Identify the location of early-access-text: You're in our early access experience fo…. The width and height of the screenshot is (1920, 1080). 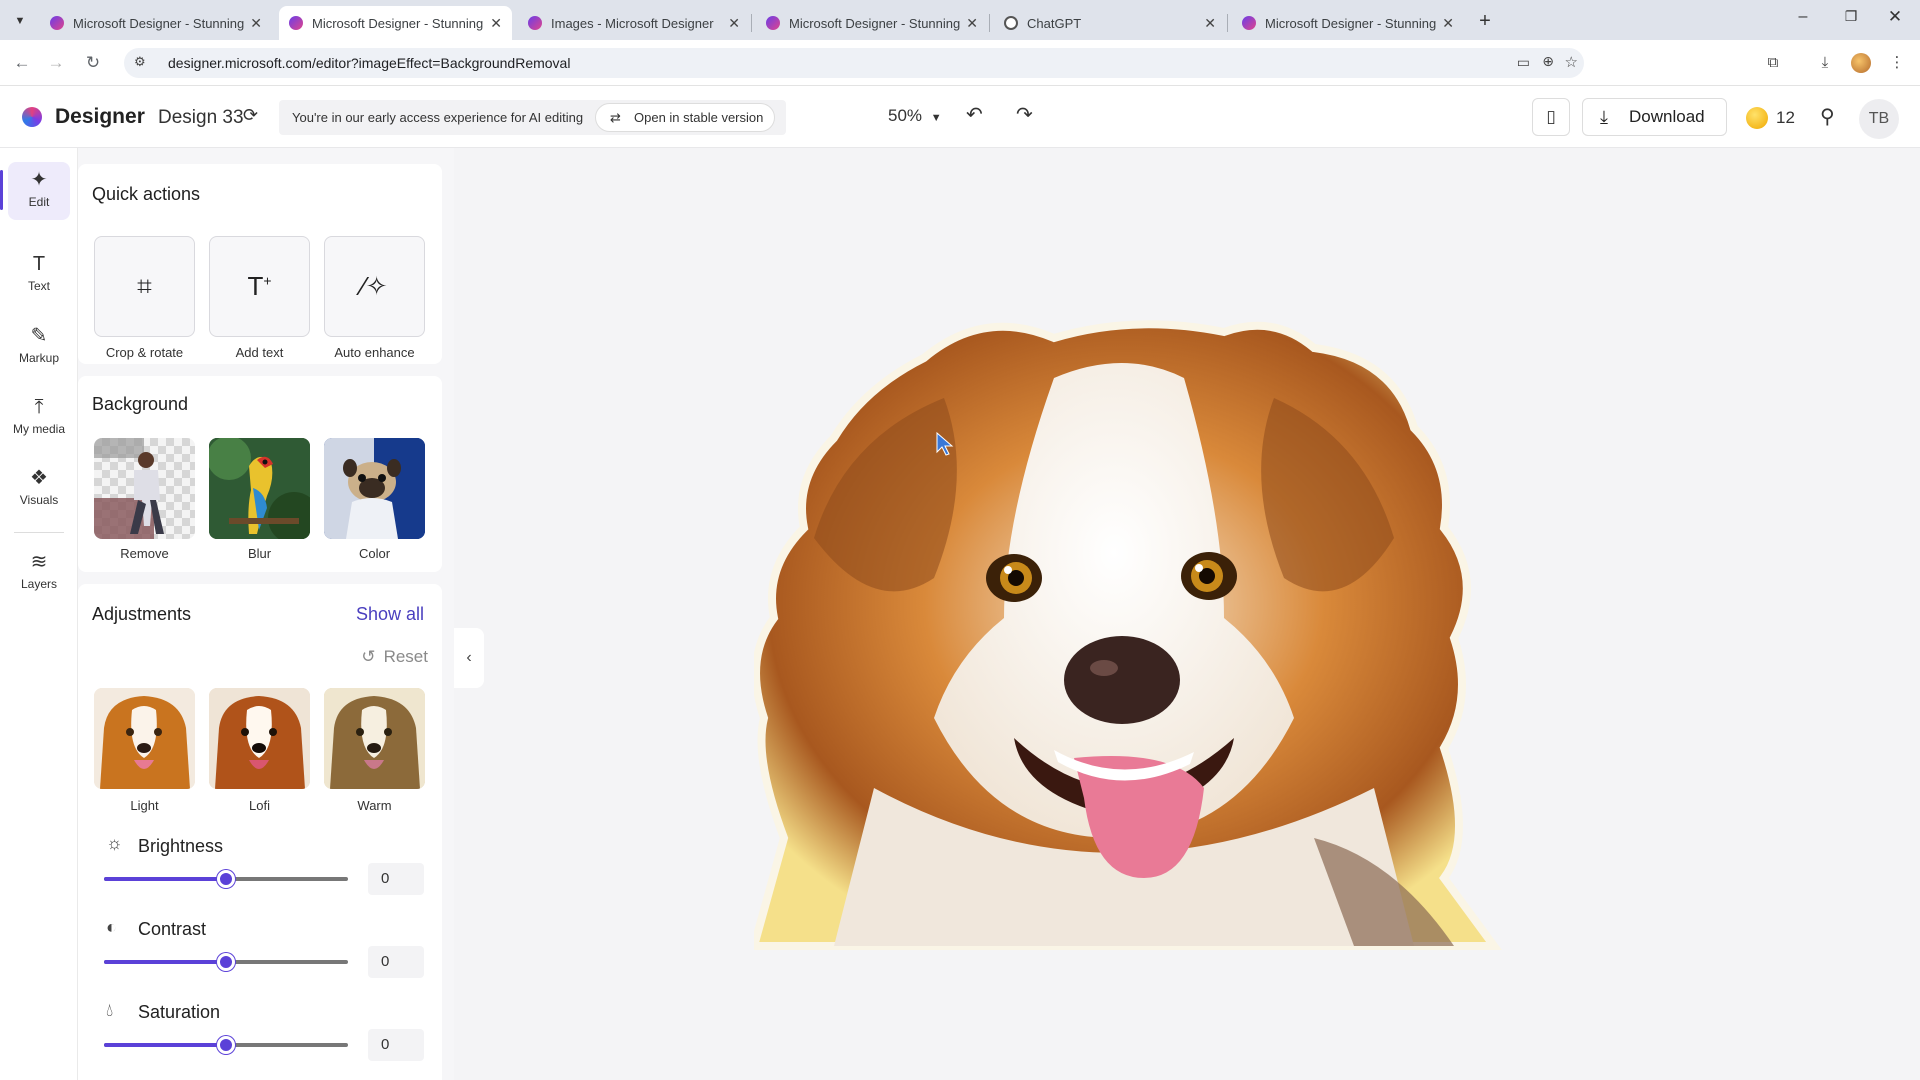
(438, 117).